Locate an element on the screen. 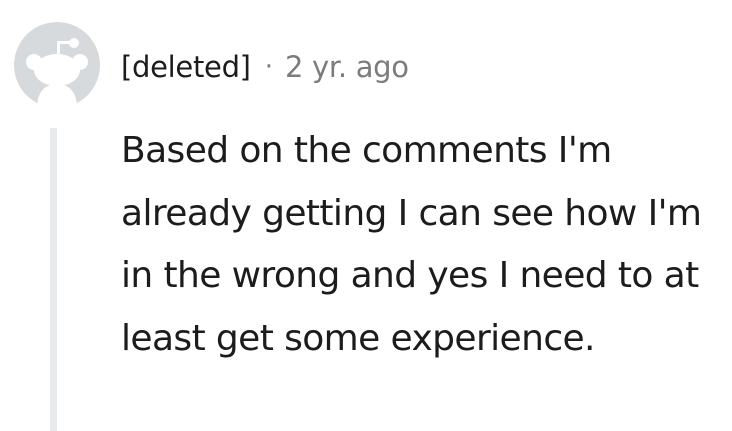  author-name: [deleted] is located at coordinates (186, 67).